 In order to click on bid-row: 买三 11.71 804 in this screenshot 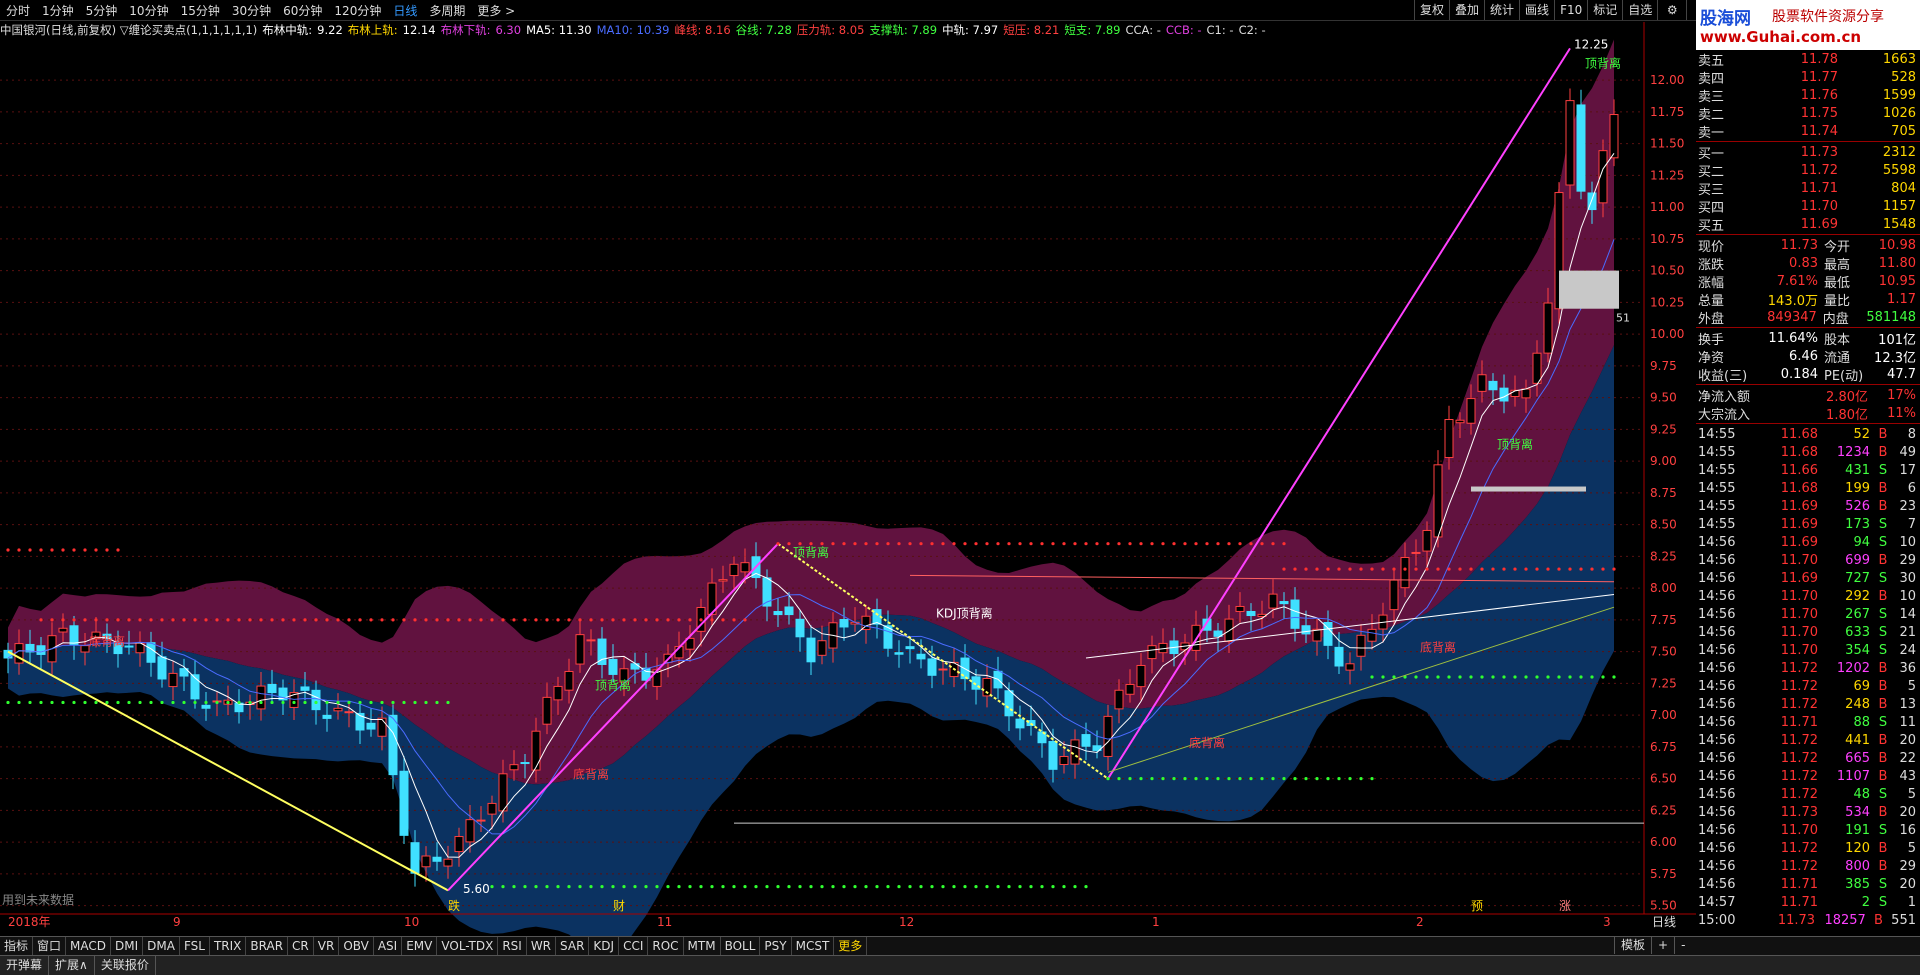, I will do `click(1808, 188)`.